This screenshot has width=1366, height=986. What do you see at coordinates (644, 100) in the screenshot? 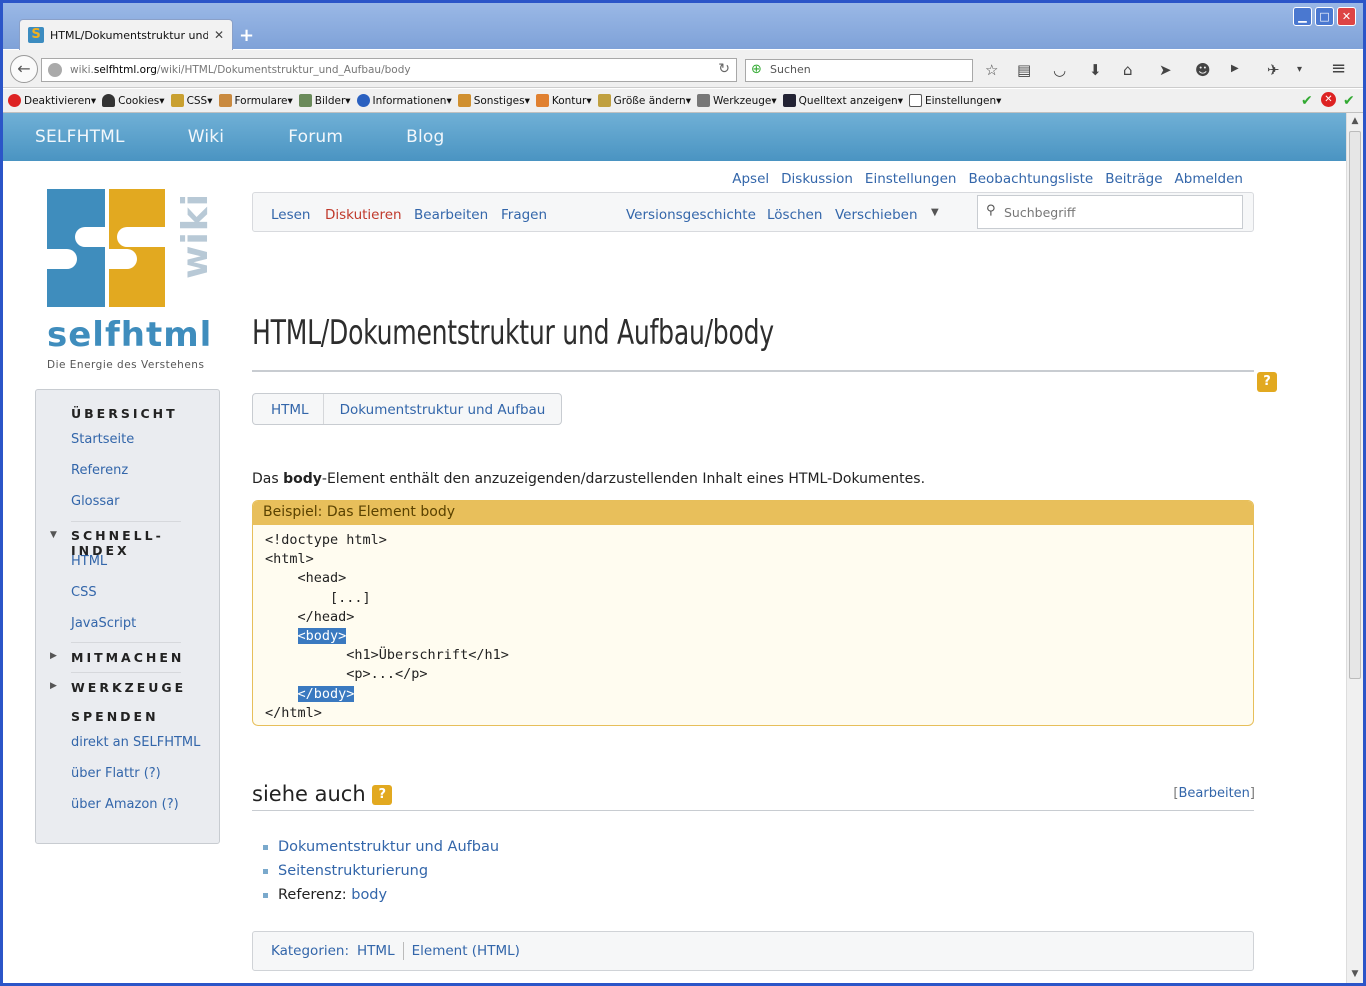
I see `toolbar-item-groesse: Größe ändern▾` at bounding box center [644, 100].